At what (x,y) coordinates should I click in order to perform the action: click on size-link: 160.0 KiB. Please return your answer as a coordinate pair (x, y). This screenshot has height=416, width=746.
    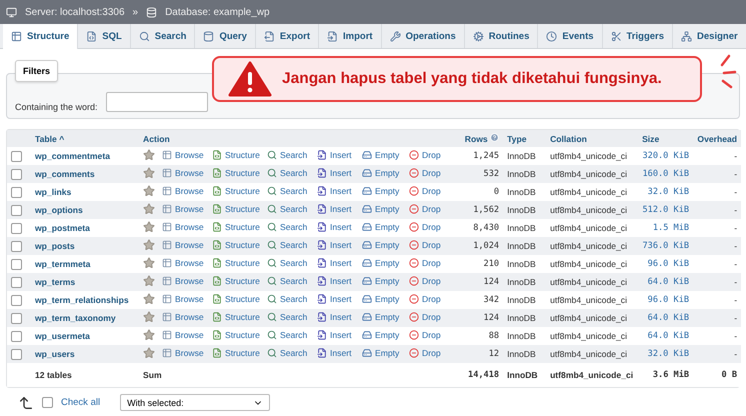
    Looking at the image, I should click on (666, 174).